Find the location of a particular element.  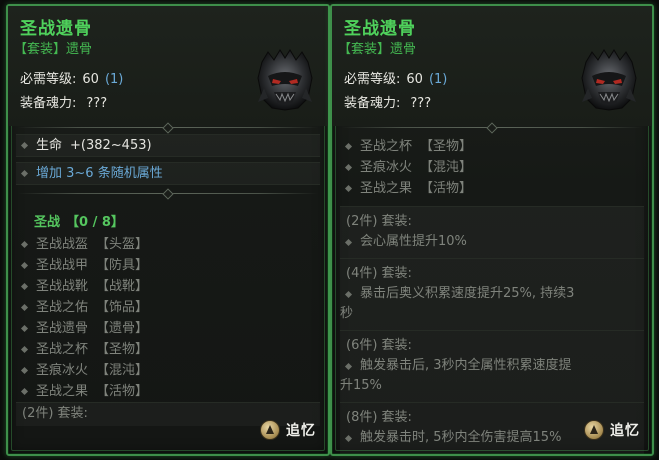

set-item-slot: 【遗骨】 is located at coordinates (122, 328).